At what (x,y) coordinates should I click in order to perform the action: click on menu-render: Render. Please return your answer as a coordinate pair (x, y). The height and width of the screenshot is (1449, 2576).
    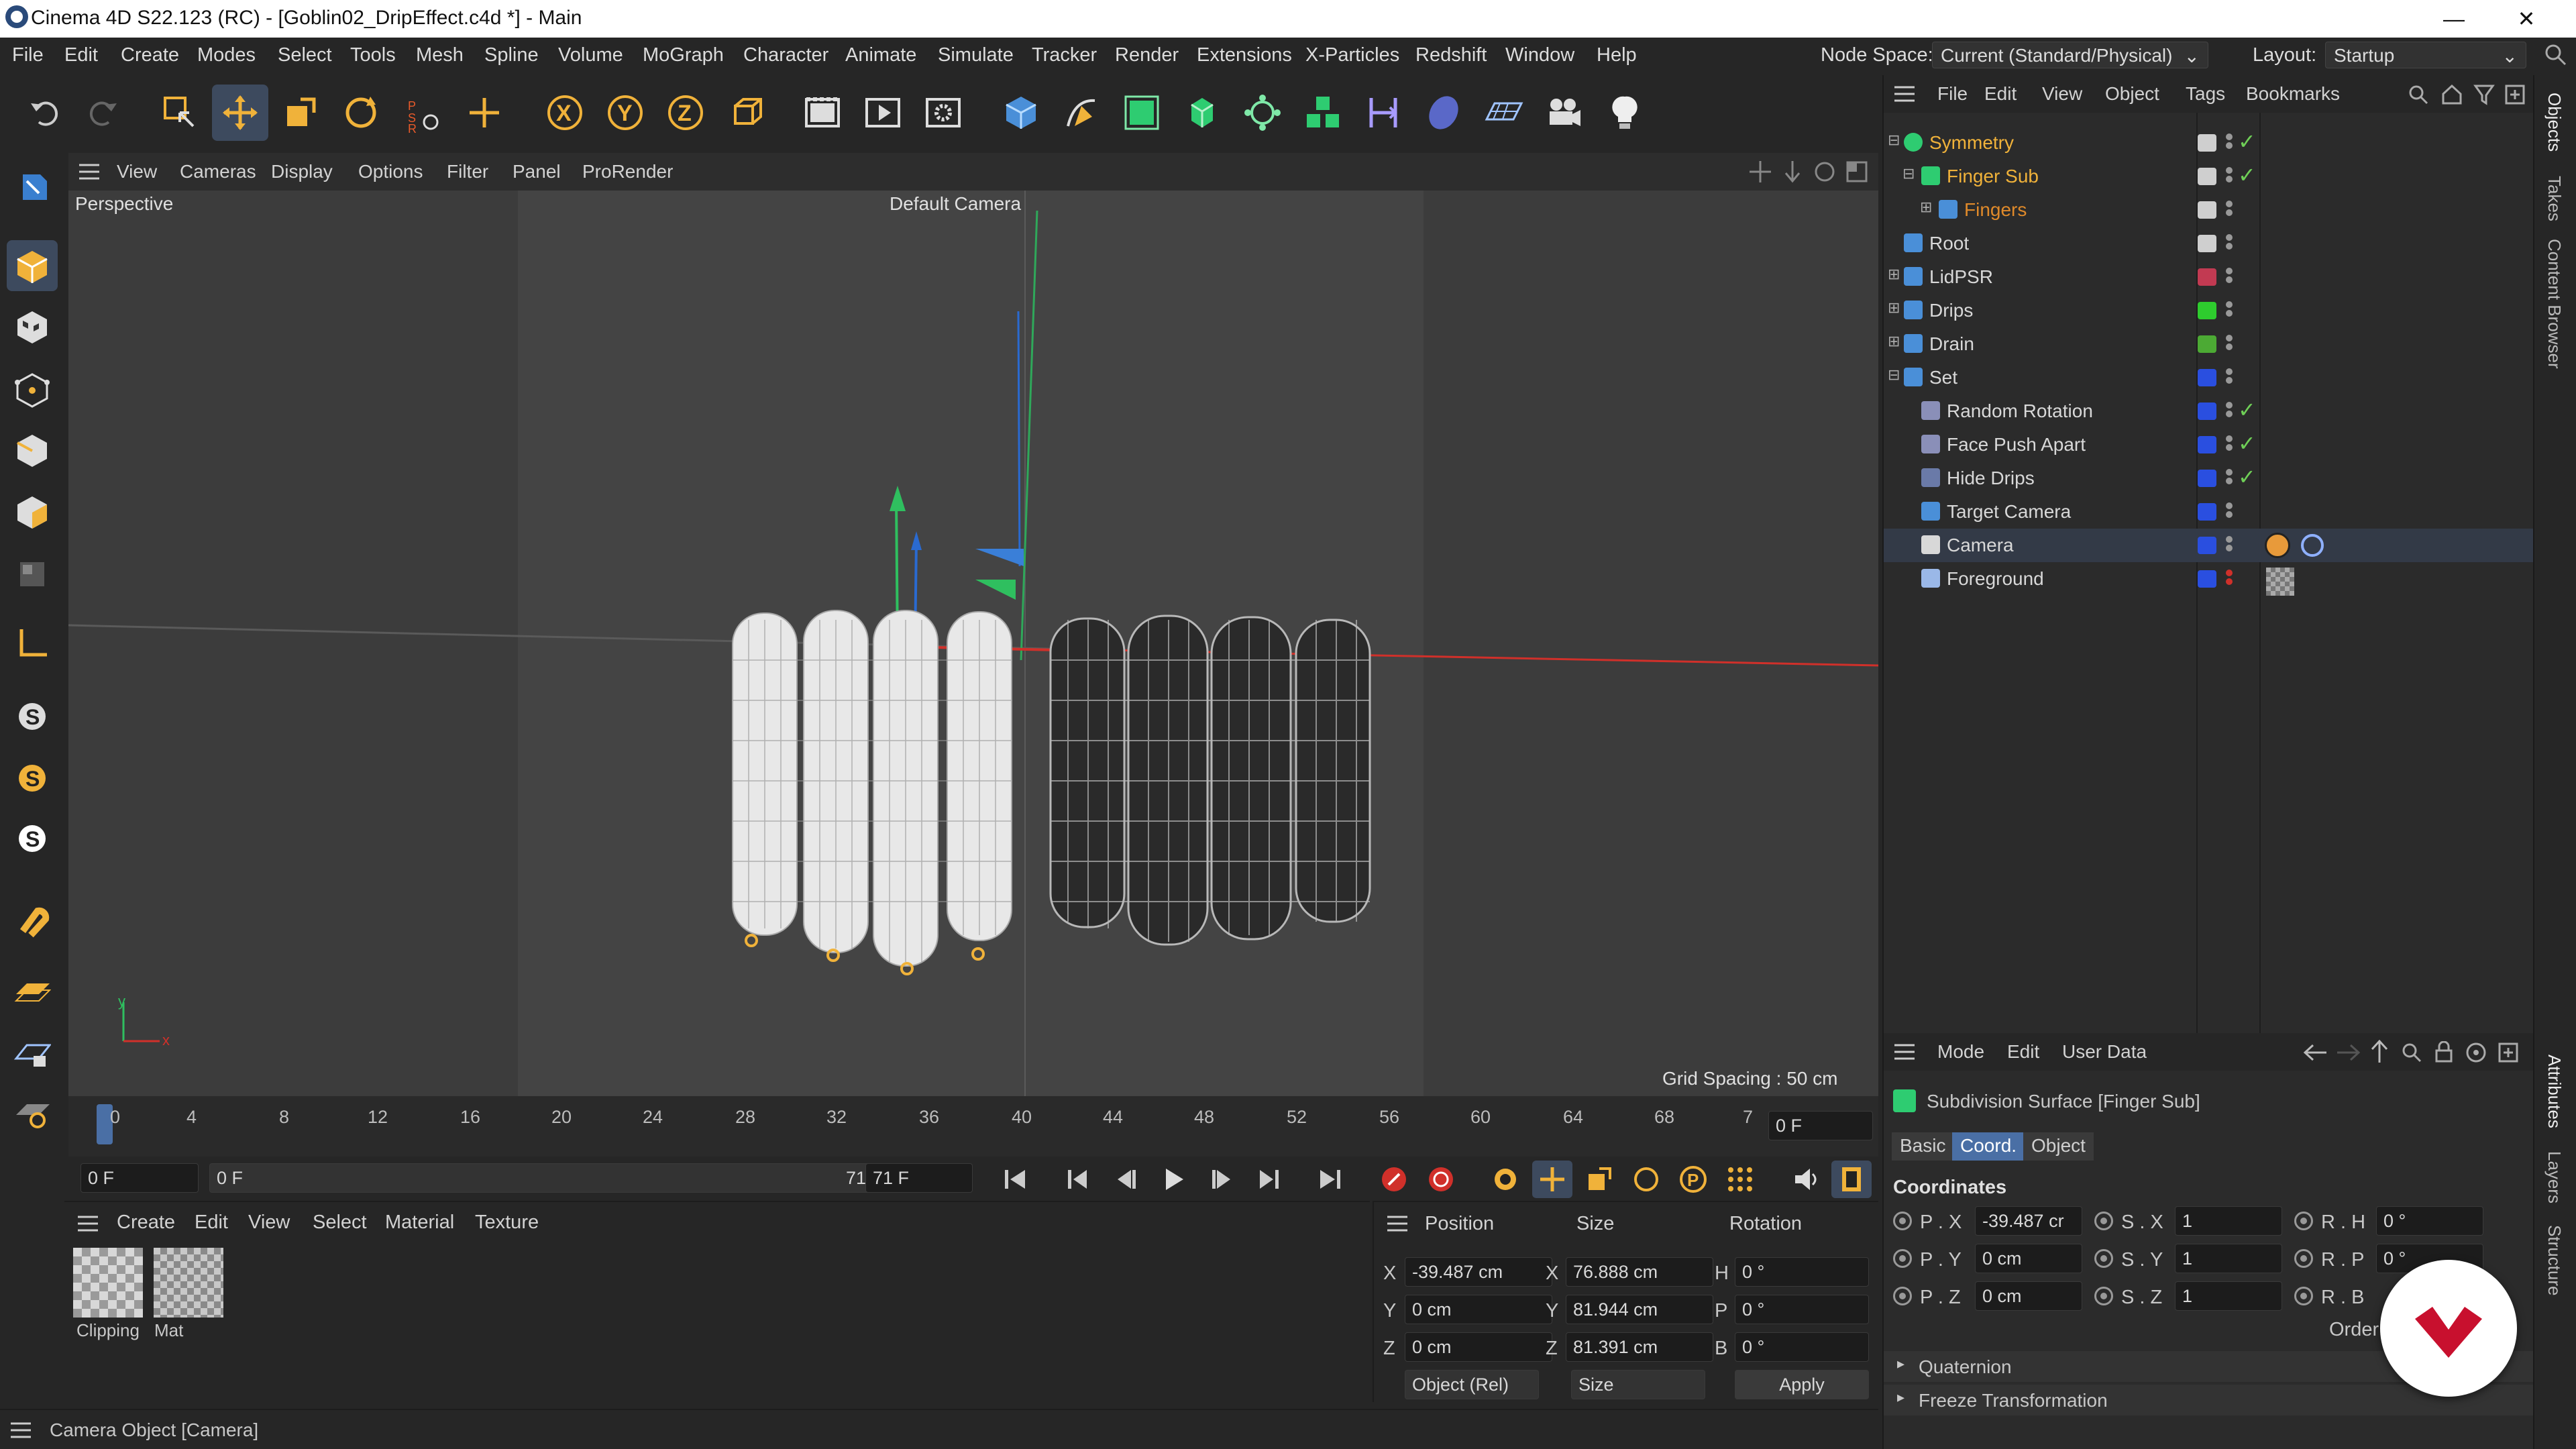
    Looking at the image, I should click on (1147, 55).